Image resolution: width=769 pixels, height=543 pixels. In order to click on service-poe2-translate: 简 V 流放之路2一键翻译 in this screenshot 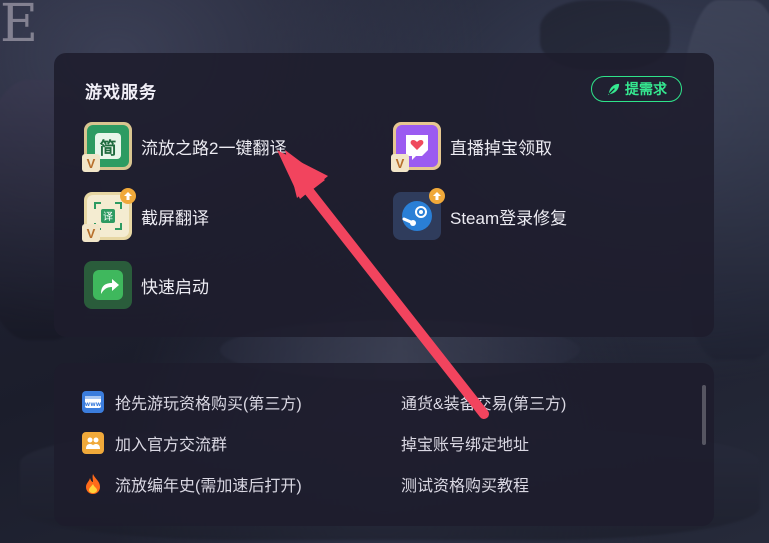, I will do `click(184, 147)`.